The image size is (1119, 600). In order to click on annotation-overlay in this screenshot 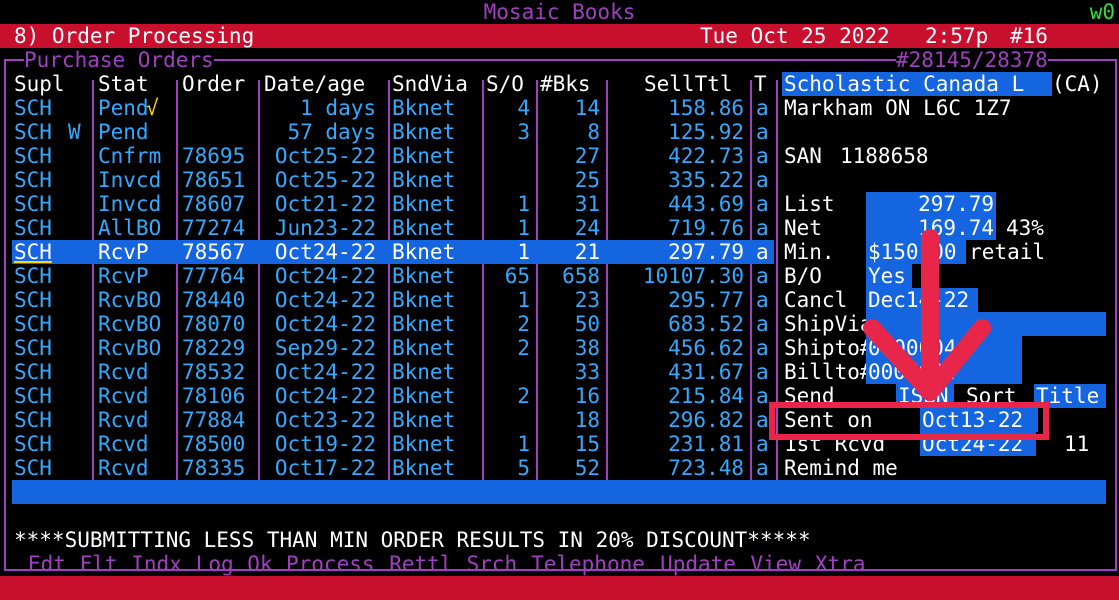, I will do `click(909, 334)`.